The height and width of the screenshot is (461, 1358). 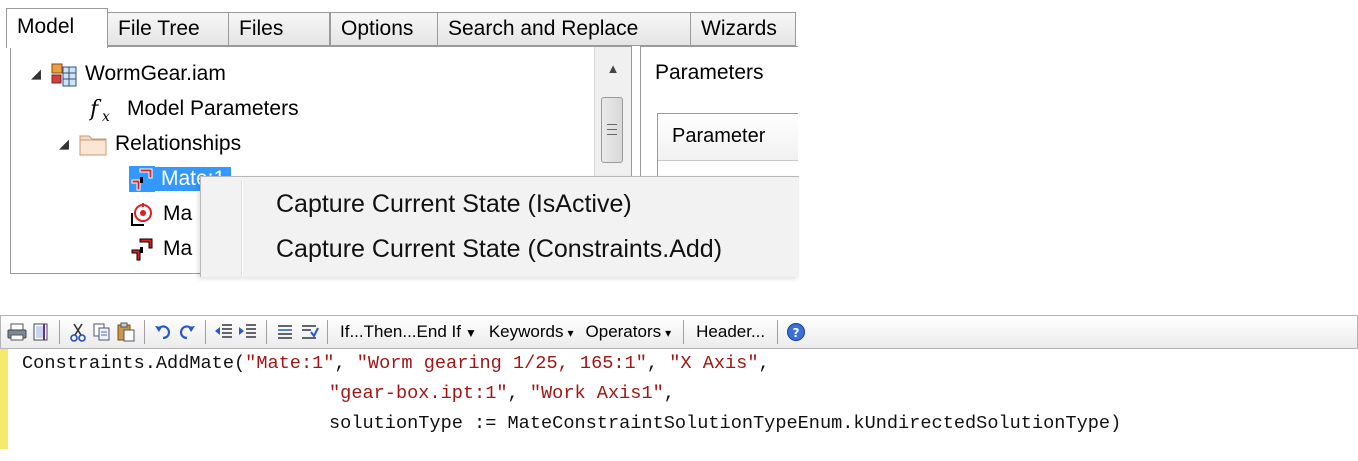 What do you see at coordinates (64, 74) in the screenshot?
I see `assembly-icon` at bounding box center [64, 74].